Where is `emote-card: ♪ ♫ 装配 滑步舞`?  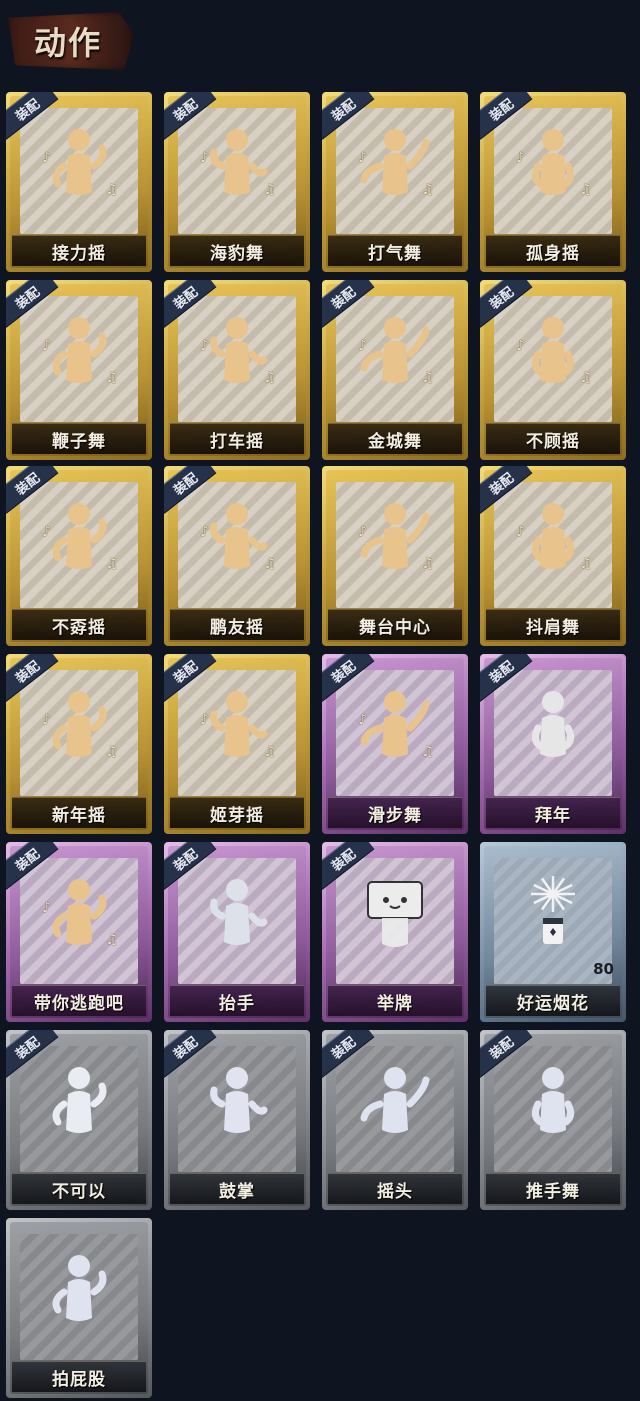
emote-card: ♪ ♫ 装配 滑步舞 is located at coordinates (395, 744).